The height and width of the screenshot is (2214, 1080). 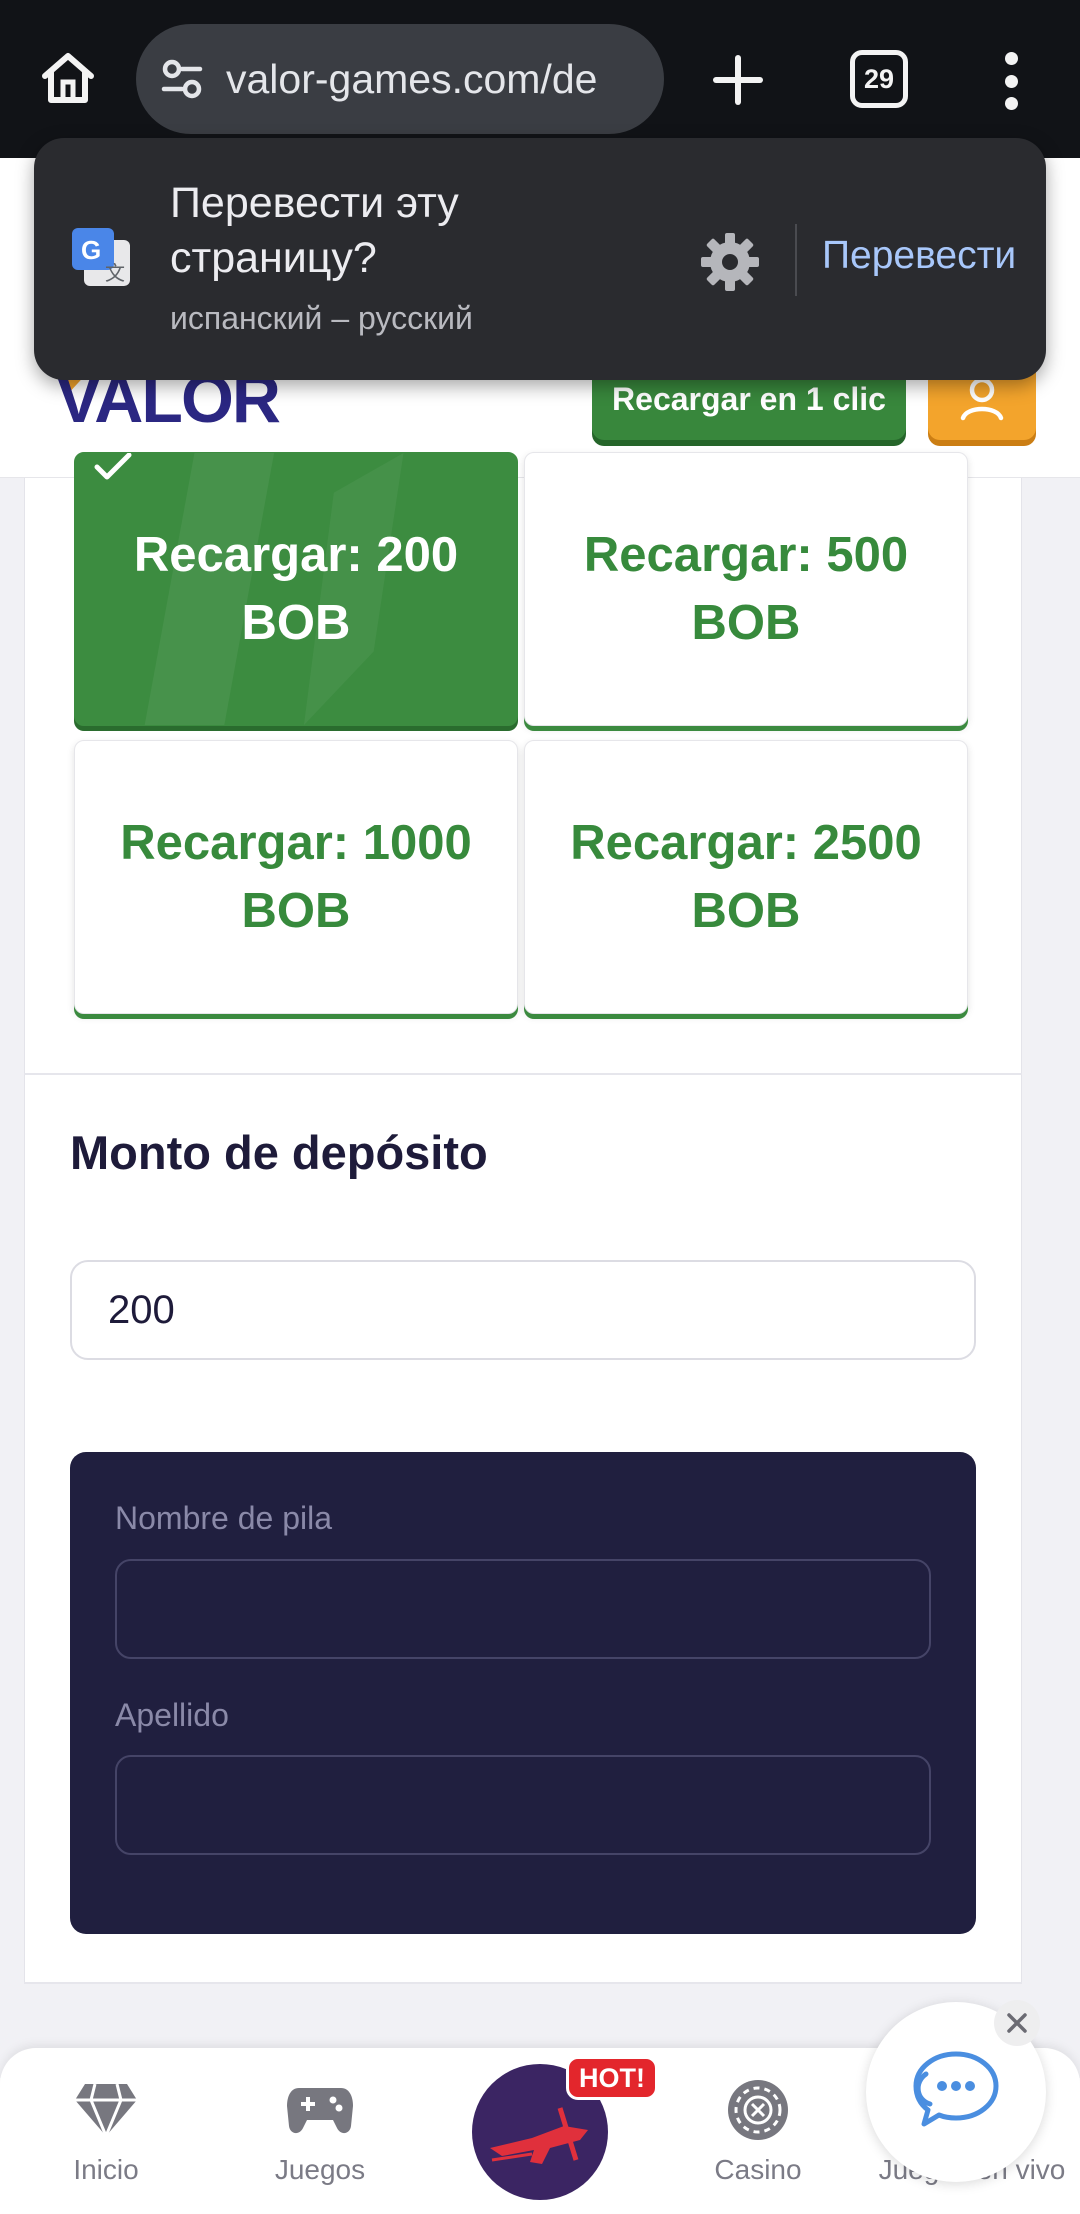 I want to click on translate-question: Перевести эту страницу?, so click(x=314, y=230).